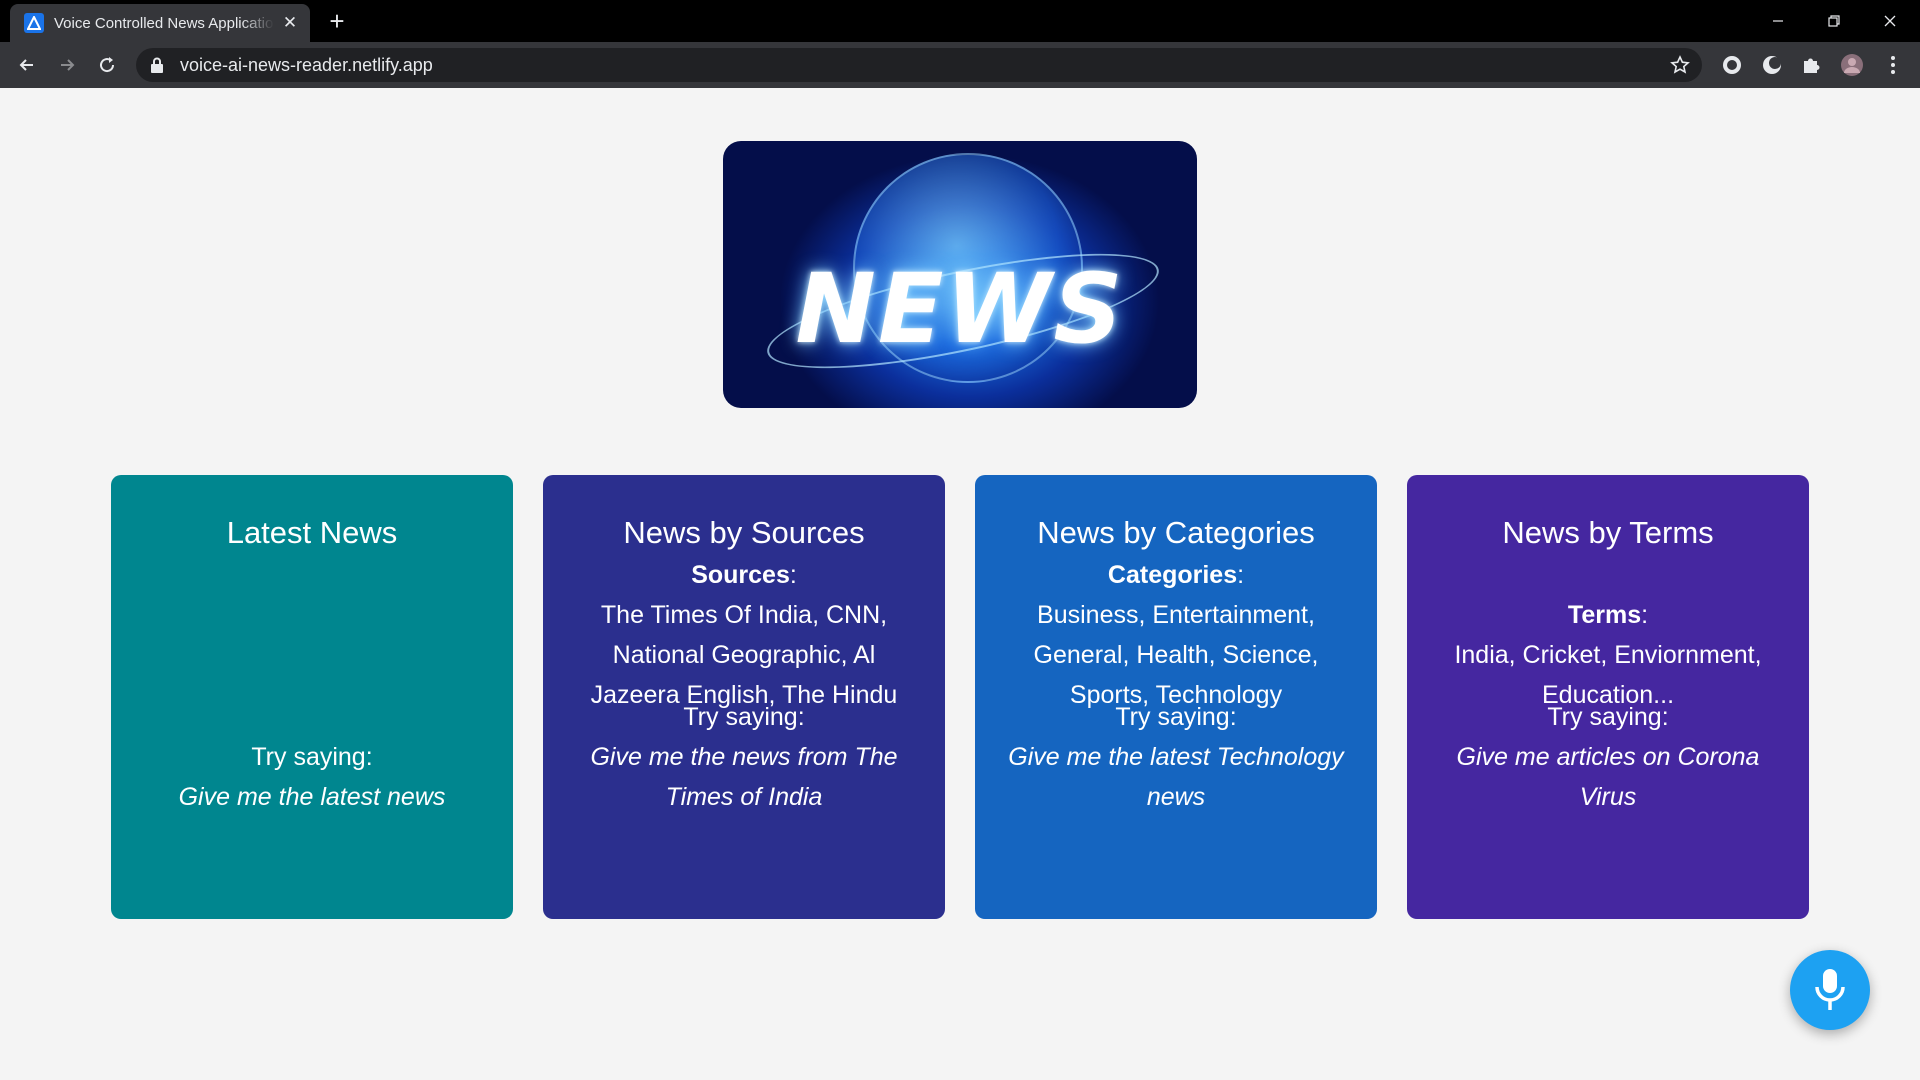 This screenshot has height=1080, width=1920. I want to click on news-hero-image: NEWS, so click(960, 274).